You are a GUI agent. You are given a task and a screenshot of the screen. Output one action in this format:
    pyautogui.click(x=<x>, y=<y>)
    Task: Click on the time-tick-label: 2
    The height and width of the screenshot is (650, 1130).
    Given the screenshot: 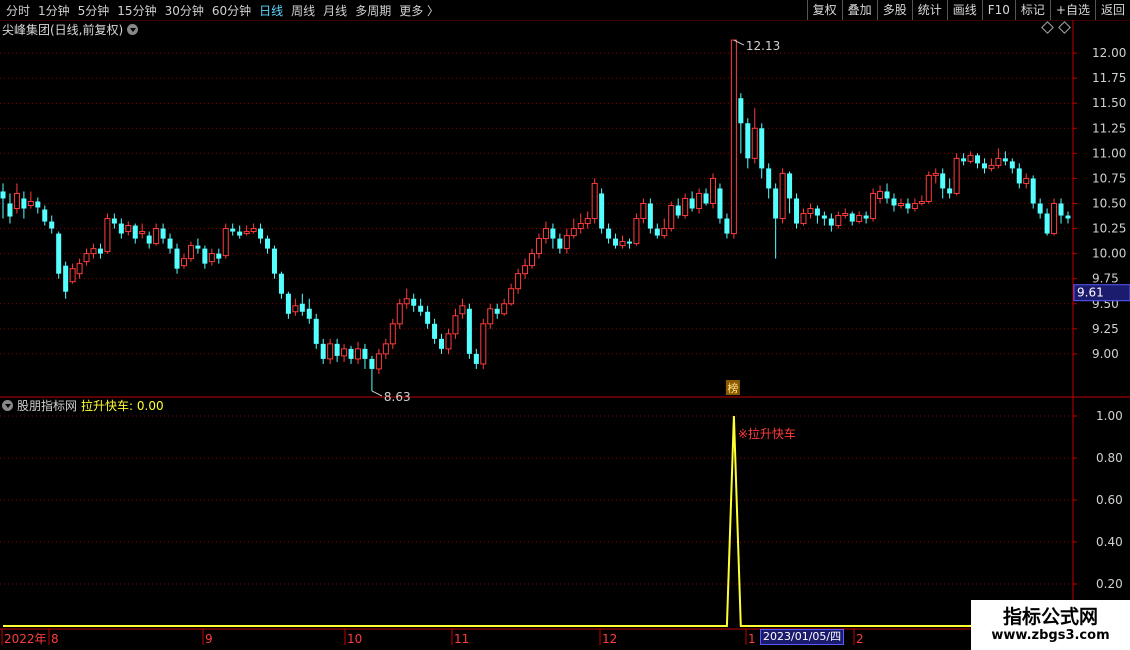 What is the action you would take?
    pyautogui.click(x=860, y=639)
    